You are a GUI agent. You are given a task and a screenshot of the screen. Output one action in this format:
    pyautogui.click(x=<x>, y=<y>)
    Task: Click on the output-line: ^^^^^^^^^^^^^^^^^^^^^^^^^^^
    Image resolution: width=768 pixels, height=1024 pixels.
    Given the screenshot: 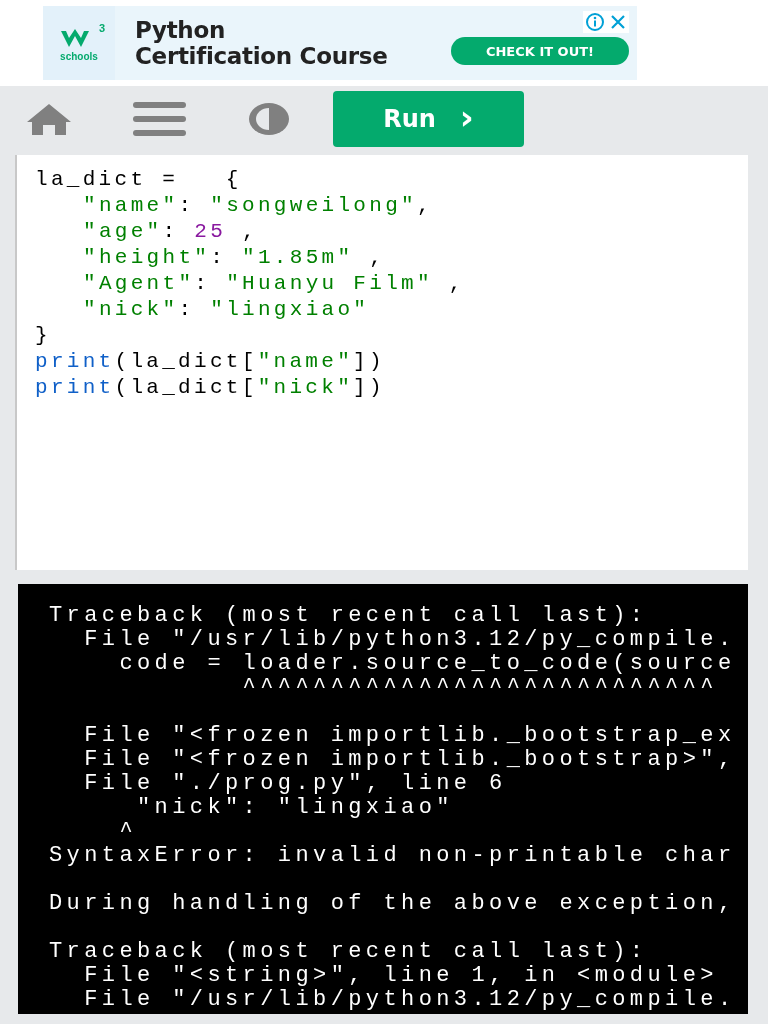 What is the action you would take?
    pyautogui.click(x=480, y=688)
    